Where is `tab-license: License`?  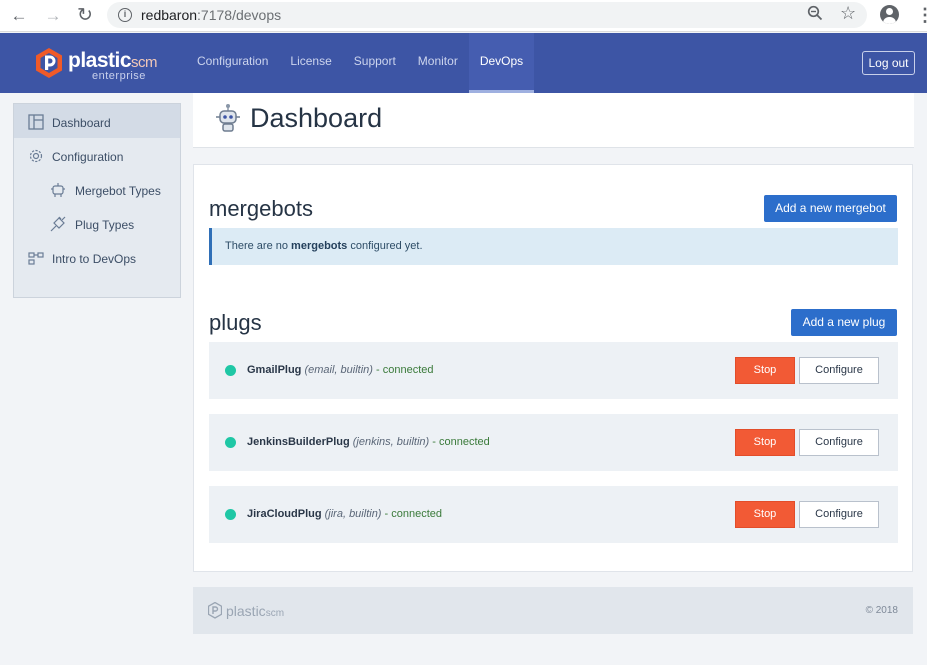
tab-license: License is located at coordinates (310, 63).